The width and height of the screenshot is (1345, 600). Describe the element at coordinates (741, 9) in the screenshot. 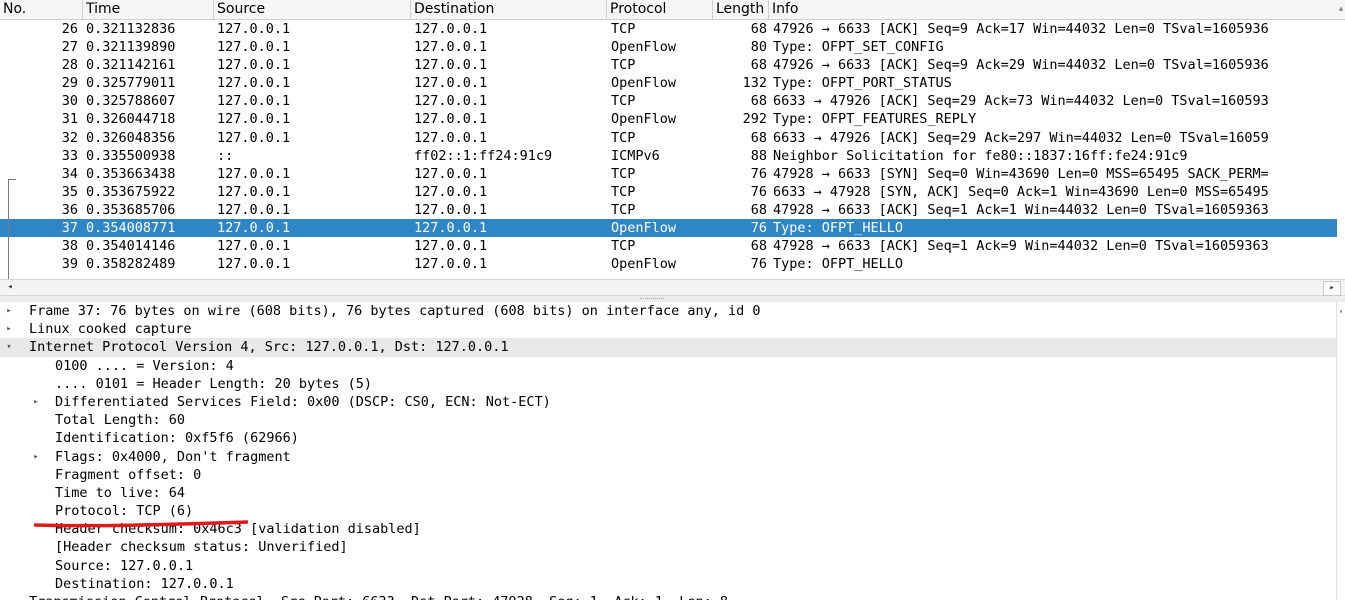

I see `column-header-length: Length` at that location.